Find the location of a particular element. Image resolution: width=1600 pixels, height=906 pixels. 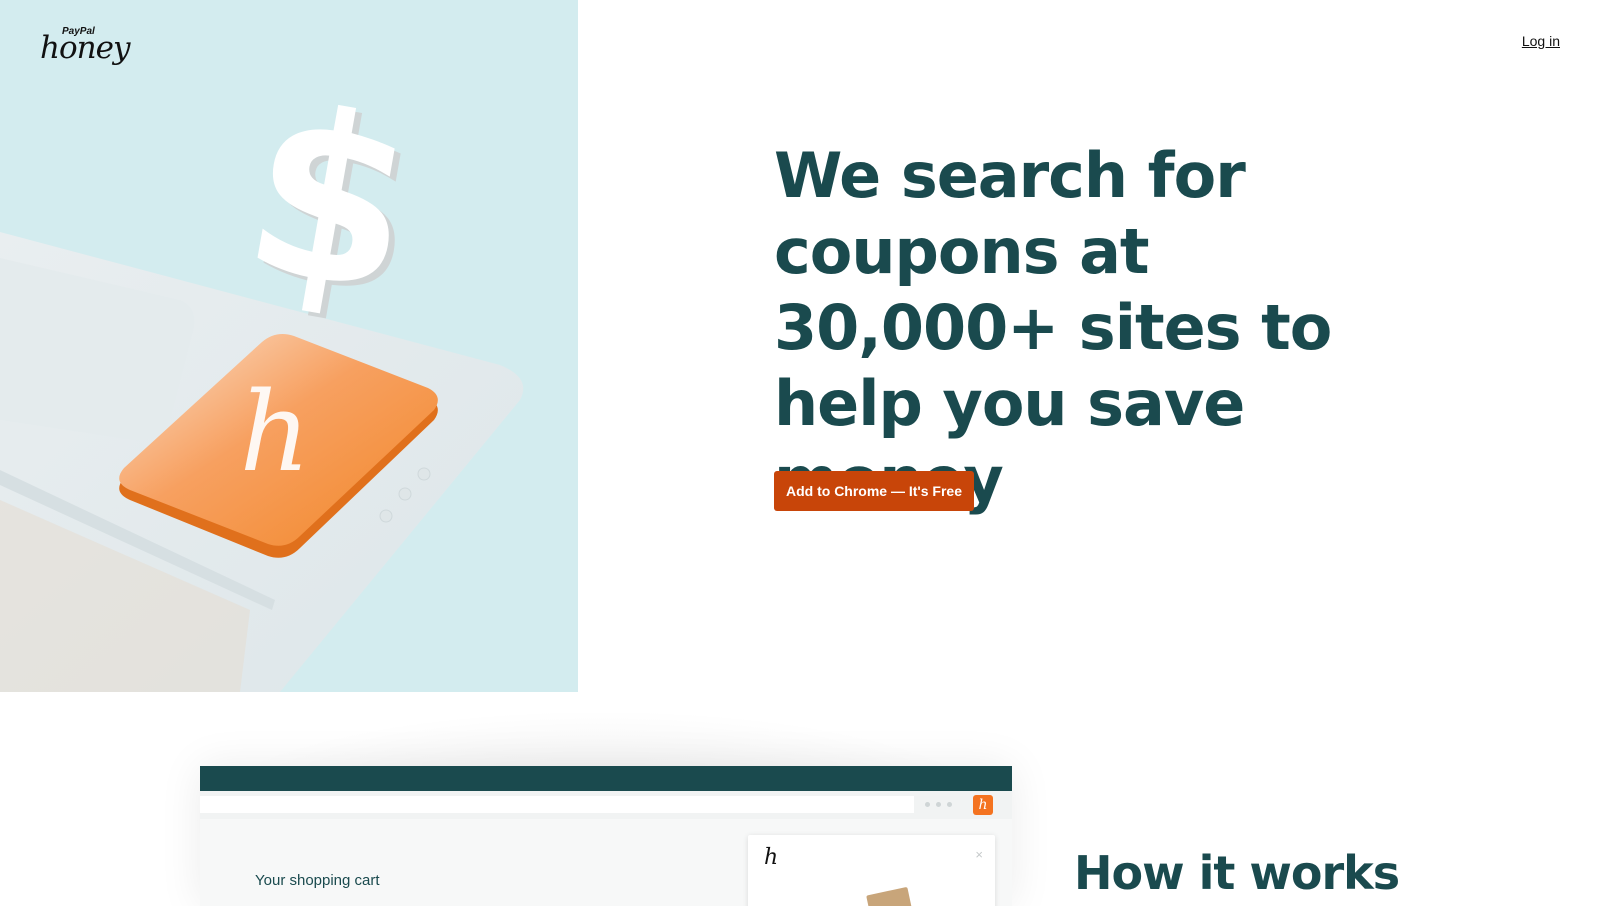

dollar-sign-icon: $ $ is located at coordinates (333, 204).